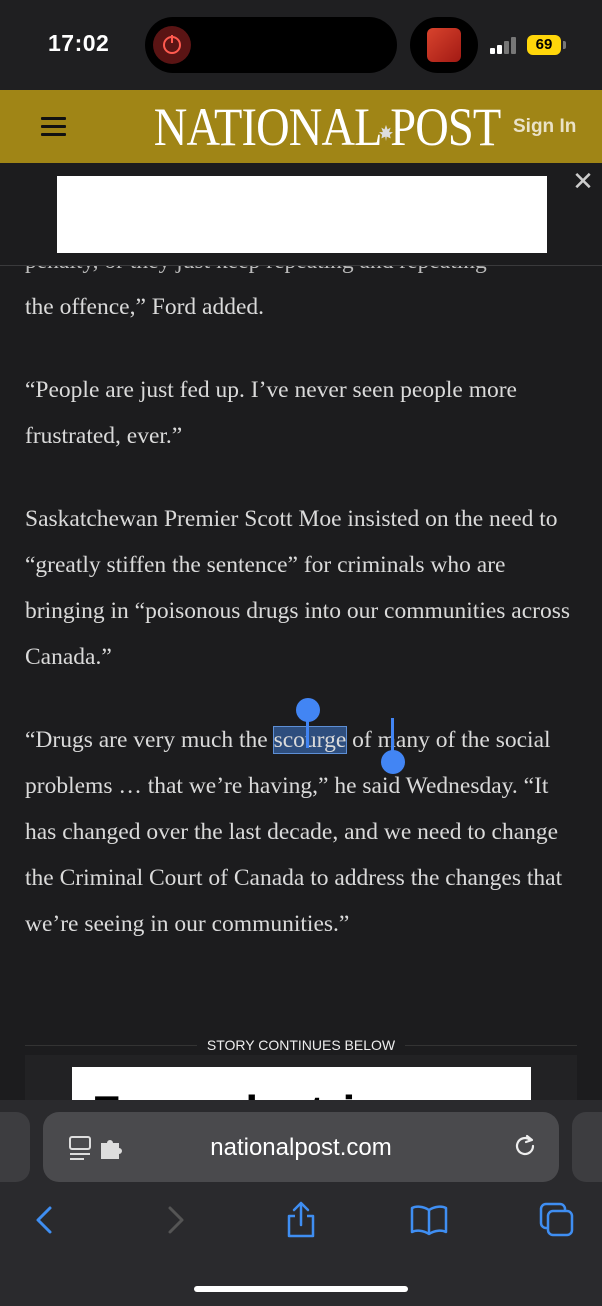  I want to click on back-icon, so click(45, 1220).